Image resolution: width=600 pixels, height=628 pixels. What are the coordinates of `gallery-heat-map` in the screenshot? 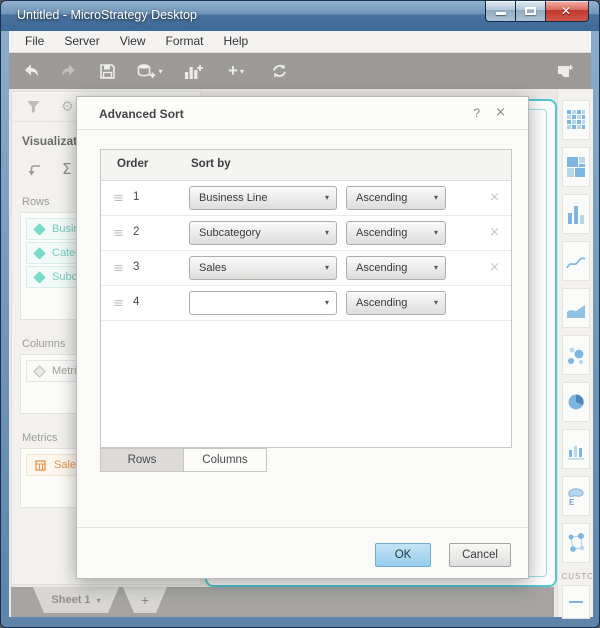 It's located at (575, 167).